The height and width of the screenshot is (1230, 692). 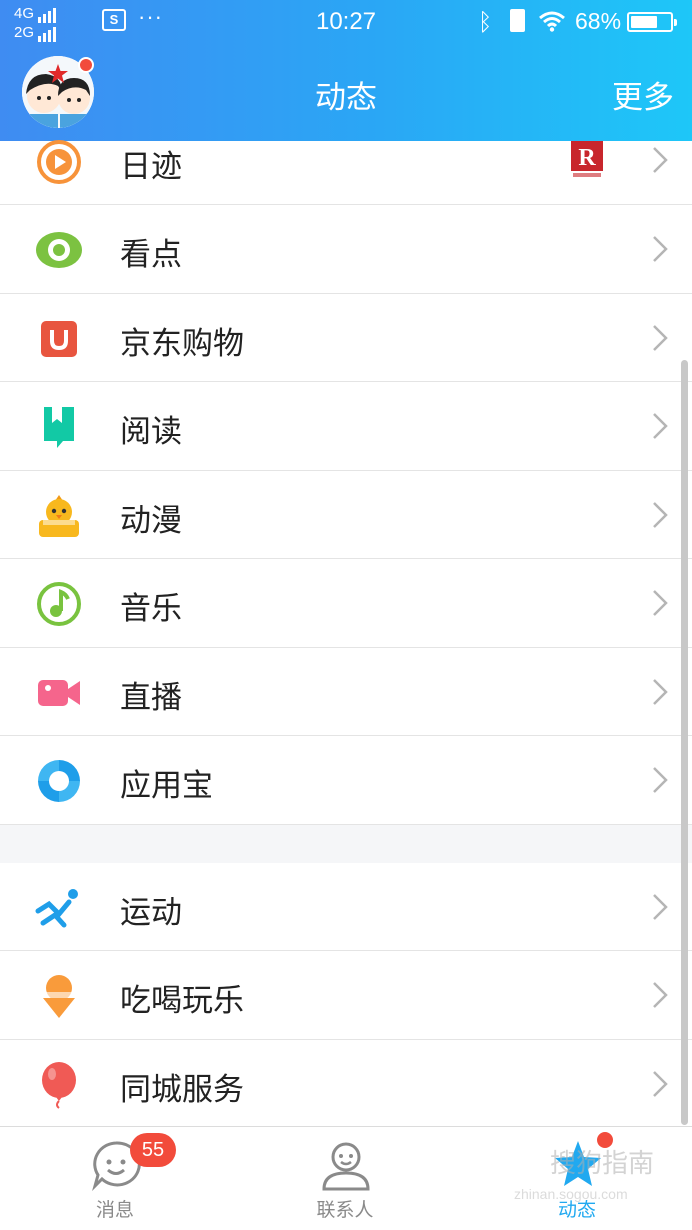 I want to click on tab-label: 消息, so click(x=114, y=1210).